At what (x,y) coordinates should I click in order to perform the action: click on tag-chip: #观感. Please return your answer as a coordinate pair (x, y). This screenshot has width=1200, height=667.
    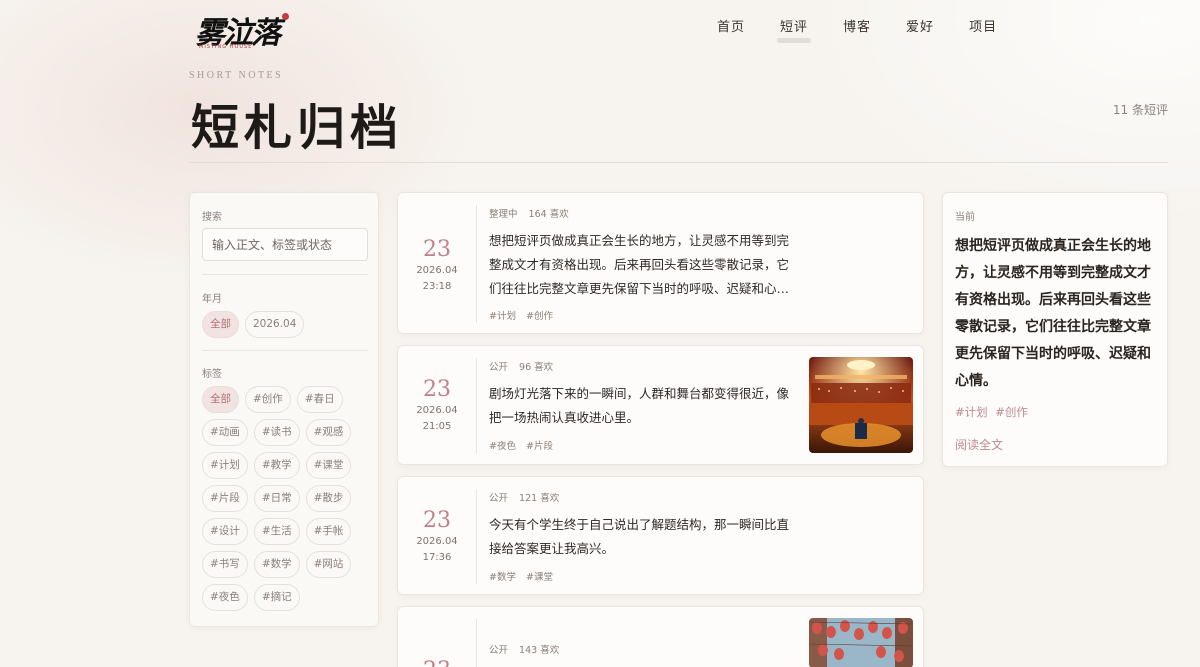
    Looking at the image, I should click on (328, 432).